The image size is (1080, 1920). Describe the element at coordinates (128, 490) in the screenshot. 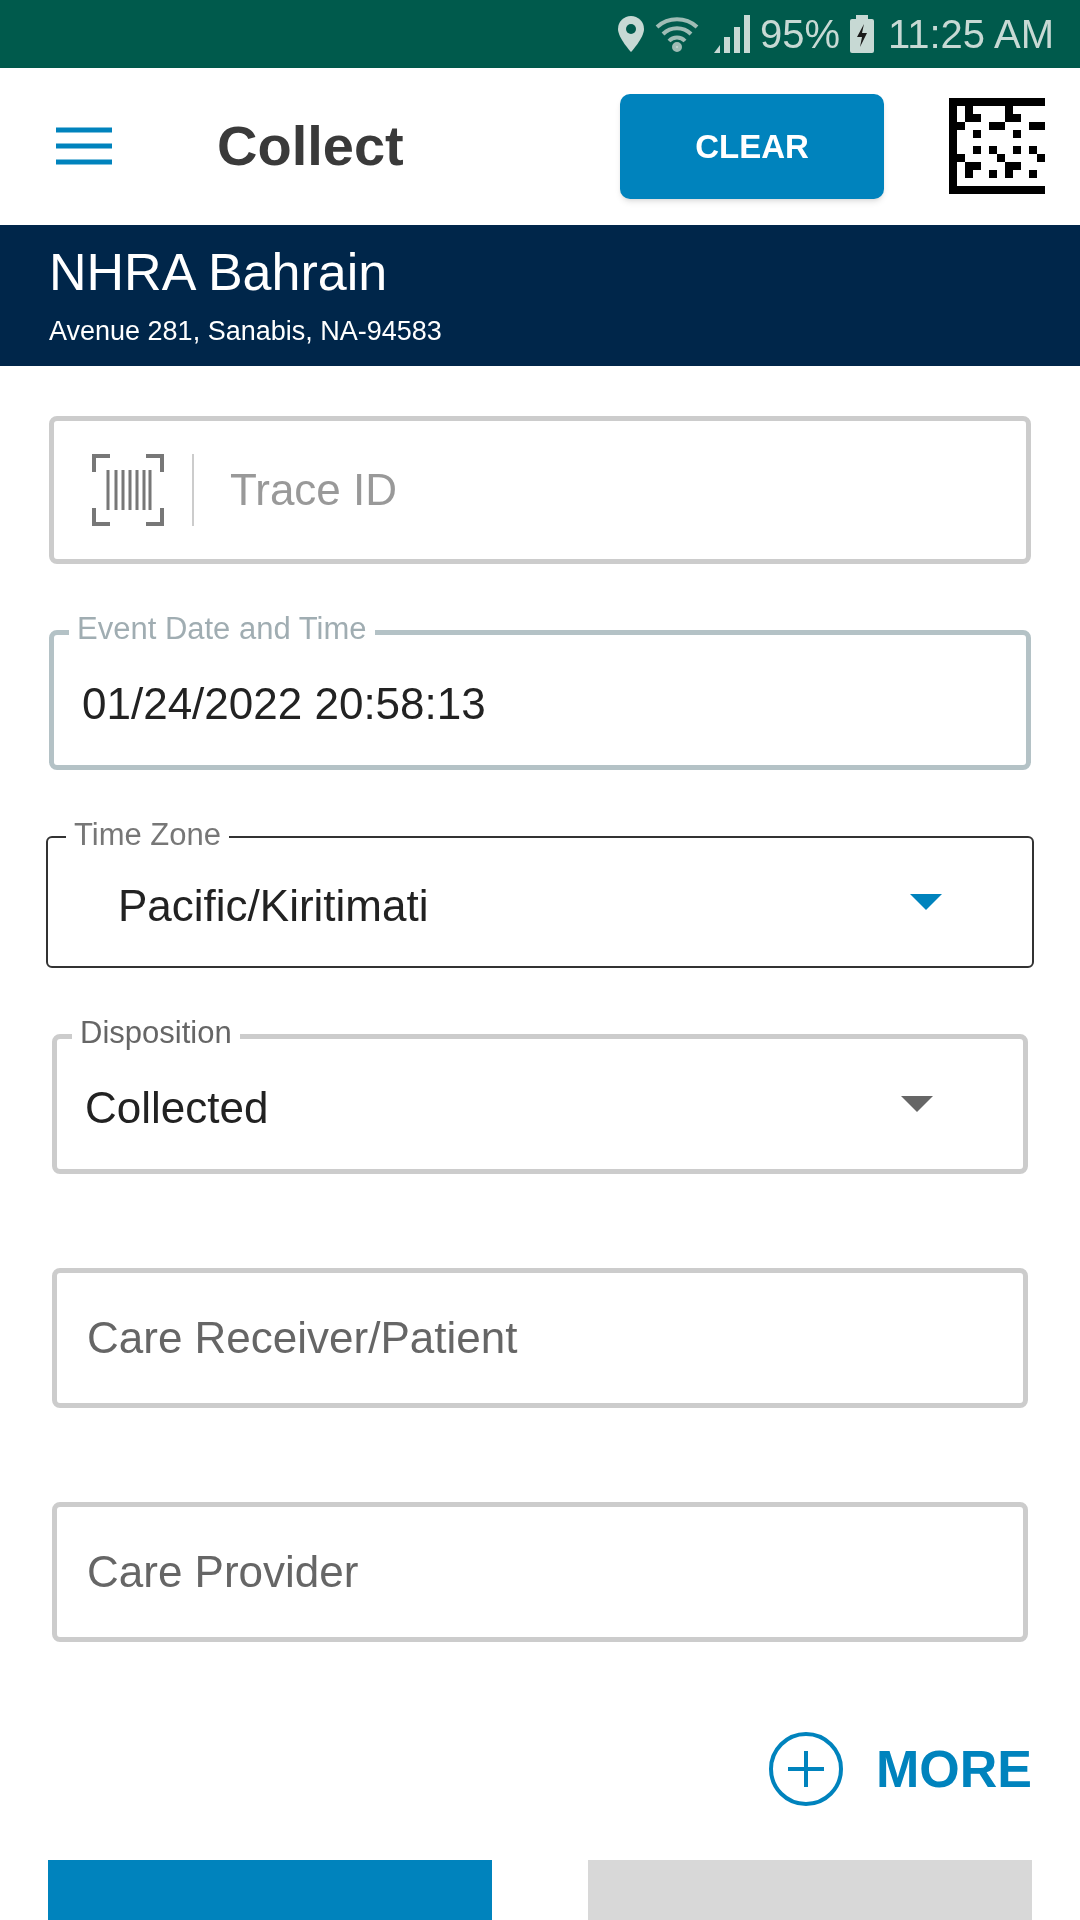

I see `barcode-icon` at that location.